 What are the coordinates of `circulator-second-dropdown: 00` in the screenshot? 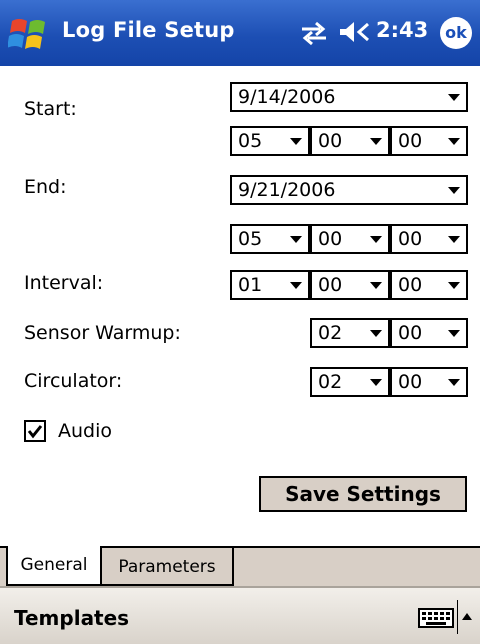 It's located at (429, 382).